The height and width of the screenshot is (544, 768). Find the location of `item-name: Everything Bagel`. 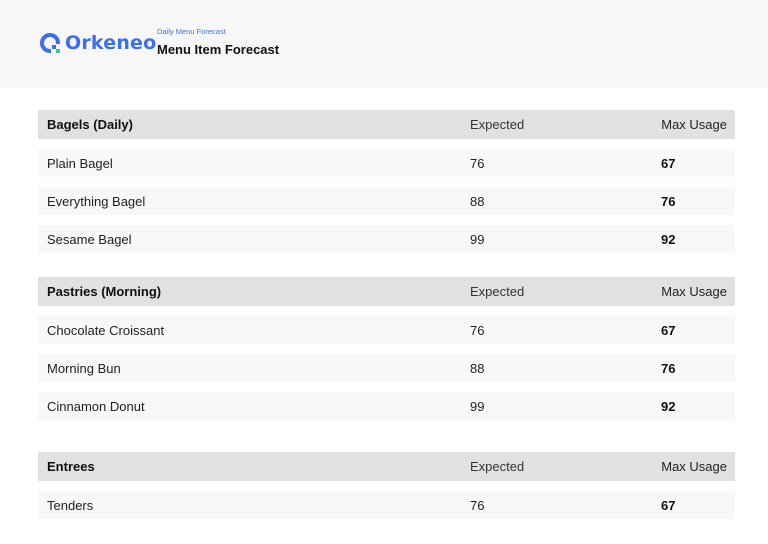

item-name: Everything Bagel is located at coordinates (96, 201).